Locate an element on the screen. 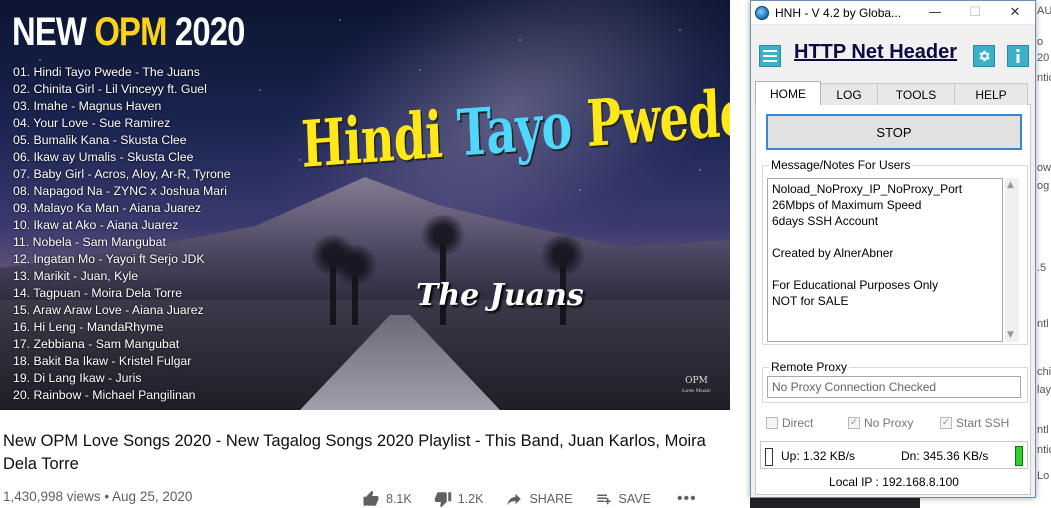 The width and height of the screenshot is (1051, 508). upload-speed: Up: 1.32 KB/s is located at coordinates (818, 456).